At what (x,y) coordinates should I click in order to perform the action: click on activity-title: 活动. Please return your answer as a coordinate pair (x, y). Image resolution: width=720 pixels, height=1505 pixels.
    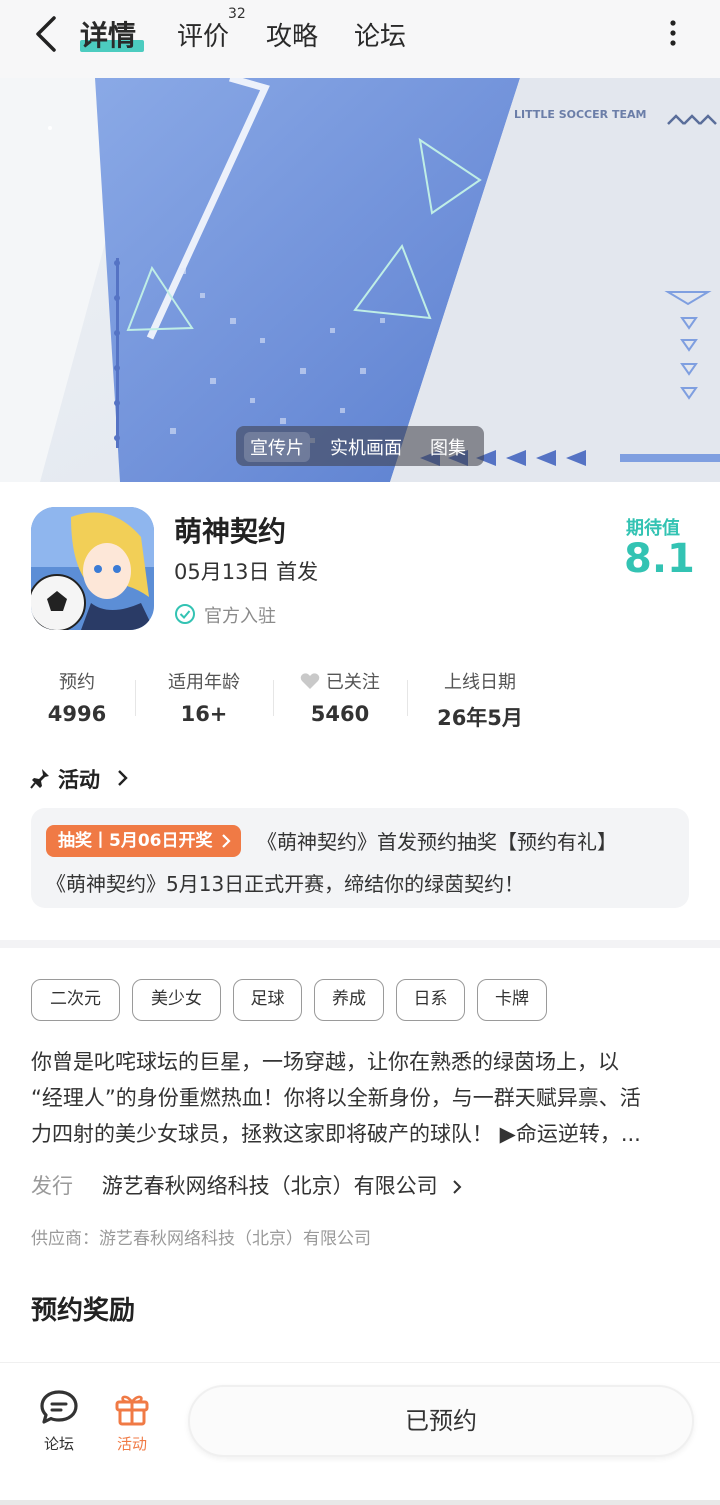
    Looking at the image, I should click on (79, 780).